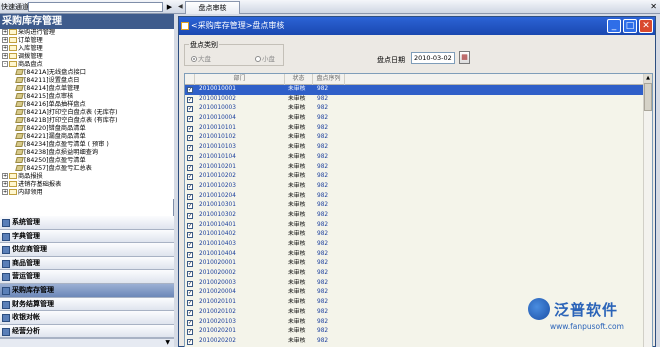 This screenshot has width=660, height=347. What do you see at coordinates (415, 186) in the screenshot?
I see `table-row: ✓ 2010010203 未审核 982` at bounding box center [415, 186].